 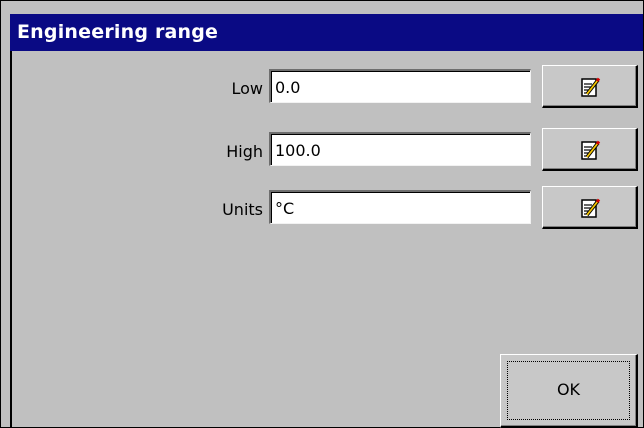 I want to click on high-edit-button, so click(x=590, y=149).